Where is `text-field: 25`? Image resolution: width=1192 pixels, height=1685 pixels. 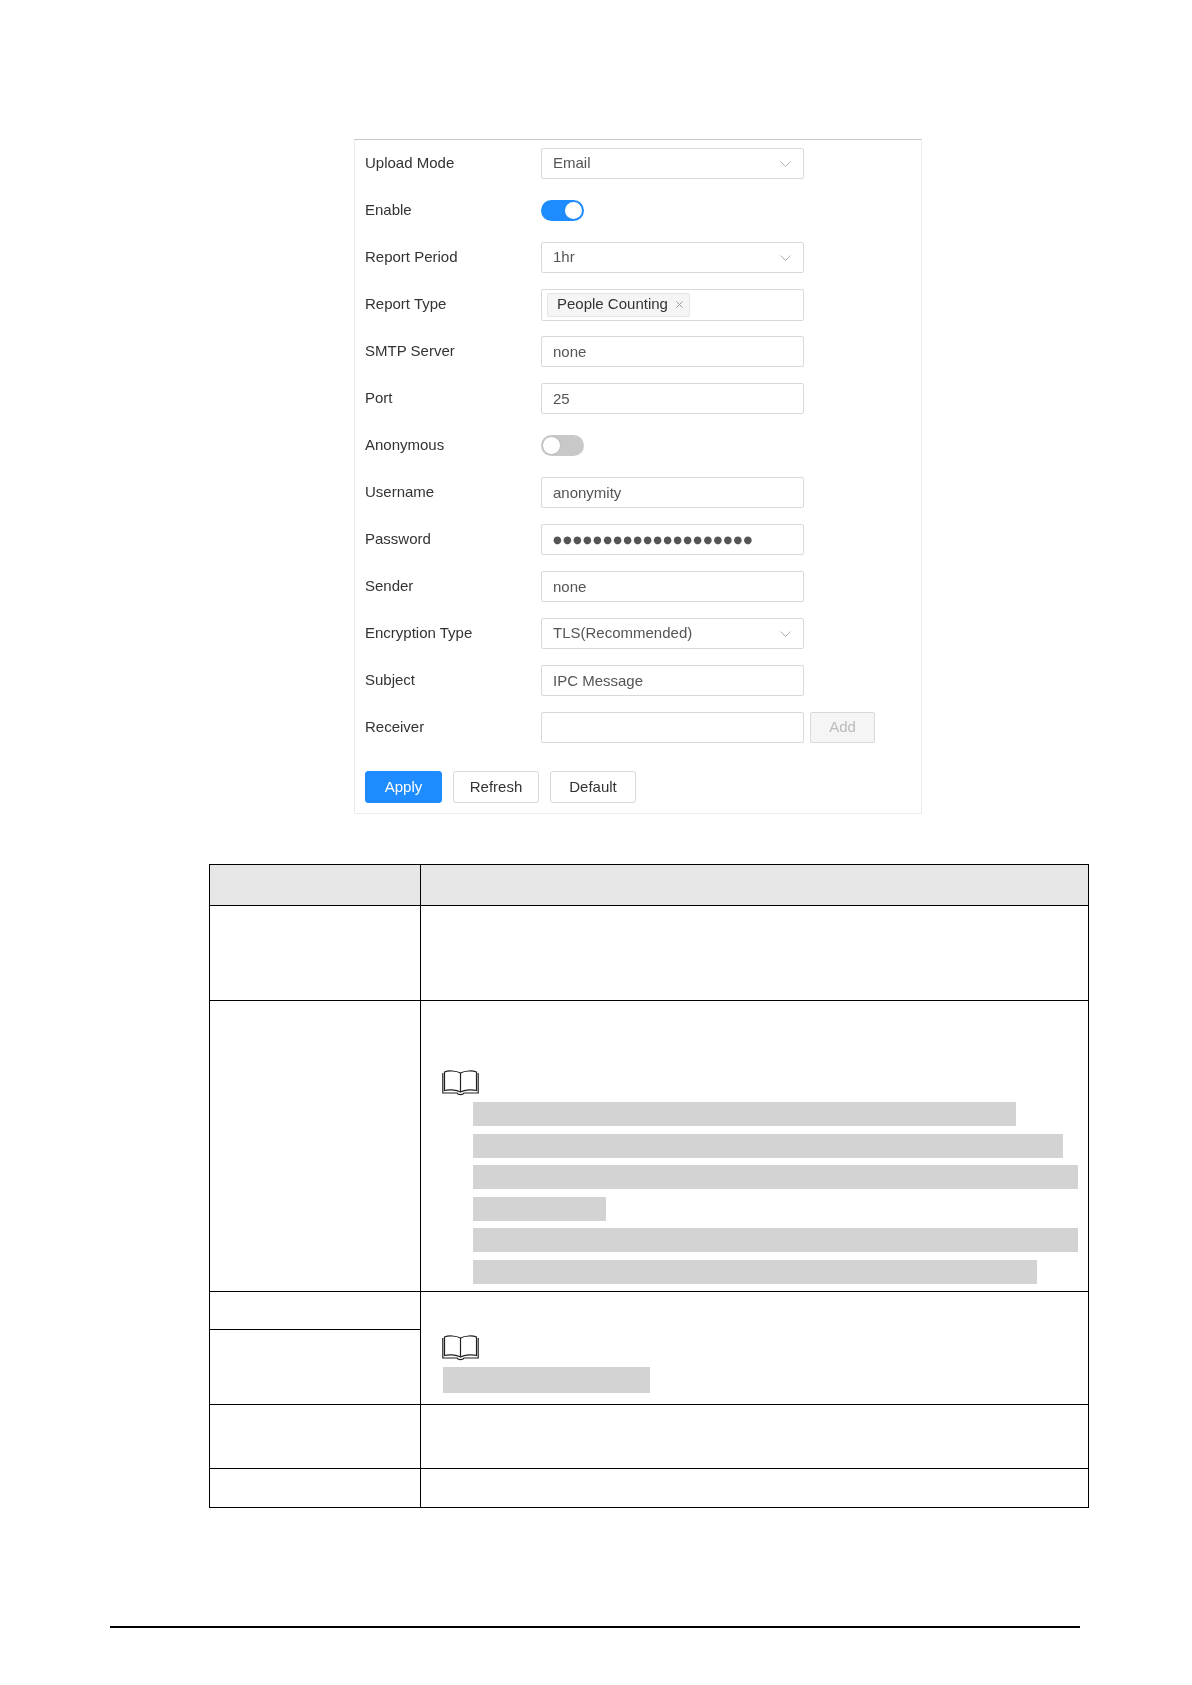 text-field: 25 is located at coordinates (672, 398).